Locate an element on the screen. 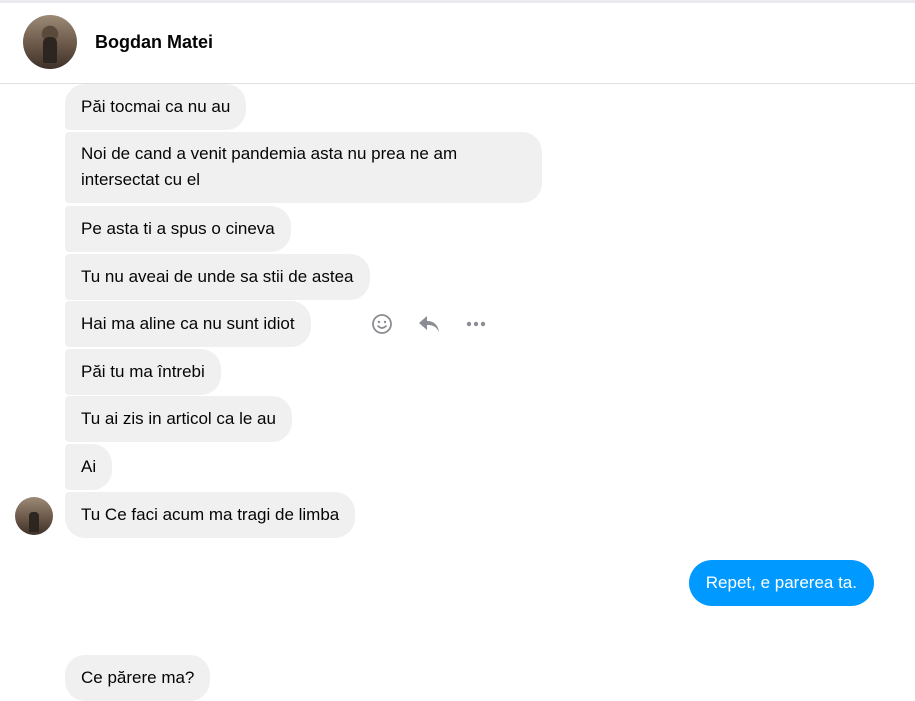 Image resolution: width=915 pixels, height=701 pixels. more-icon is located at coordinates (476, 324).